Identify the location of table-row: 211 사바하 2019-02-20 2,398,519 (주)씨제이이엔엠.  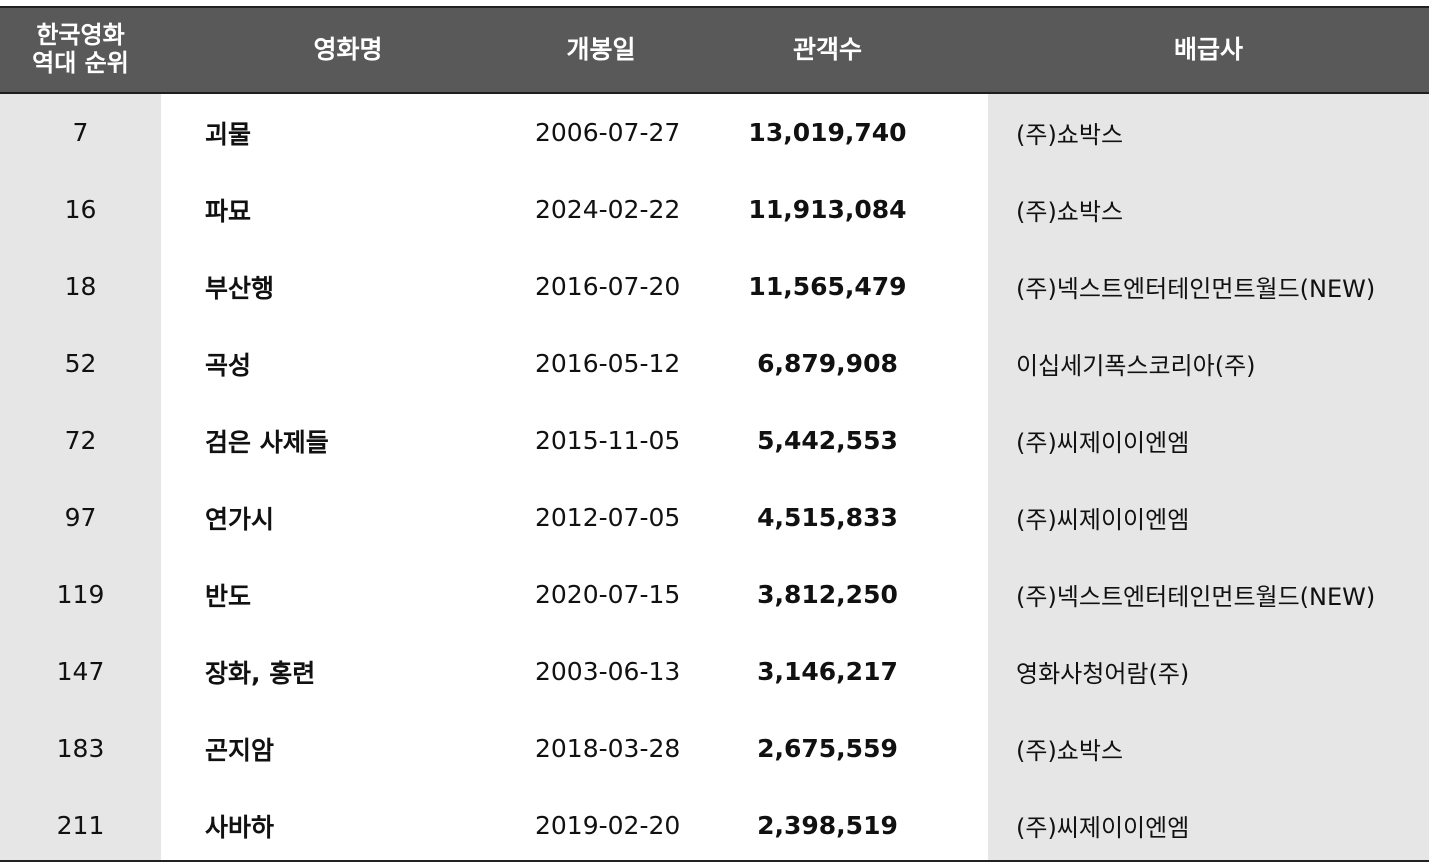
(714, 823).